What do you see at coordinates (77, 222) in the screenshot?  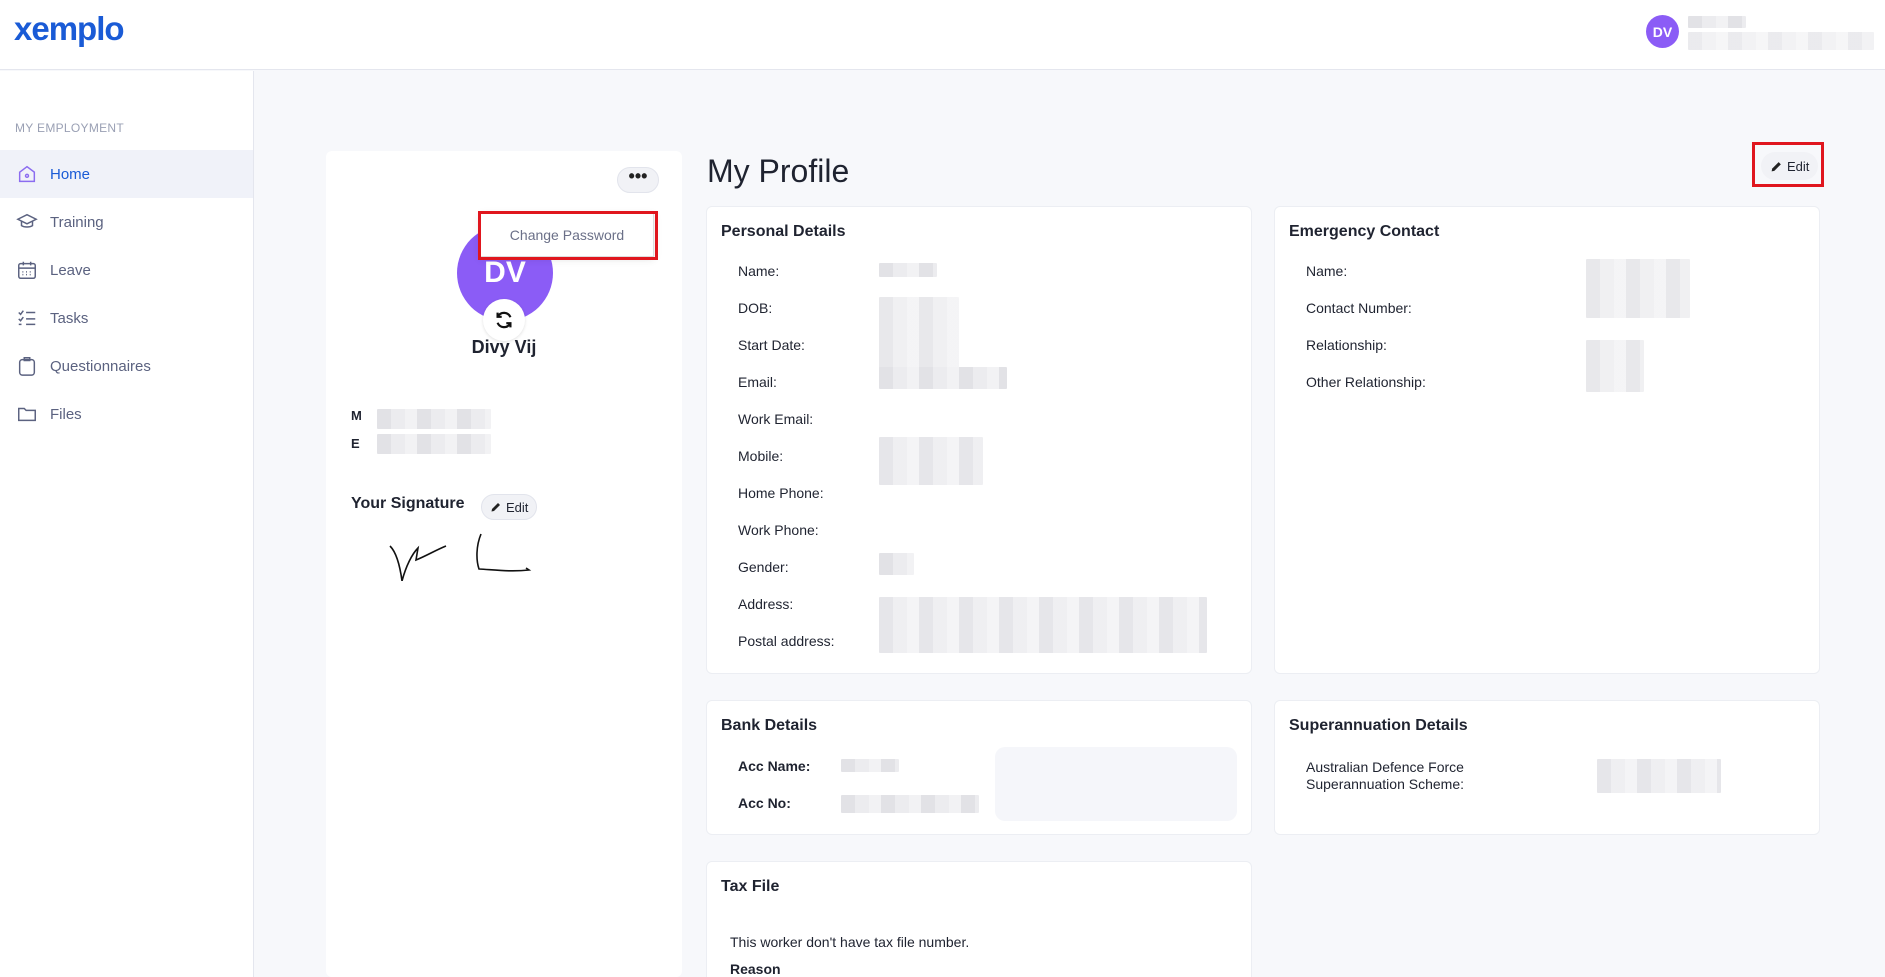 I see `sidebar-item-label: Training` at bounding box center [77, 222].